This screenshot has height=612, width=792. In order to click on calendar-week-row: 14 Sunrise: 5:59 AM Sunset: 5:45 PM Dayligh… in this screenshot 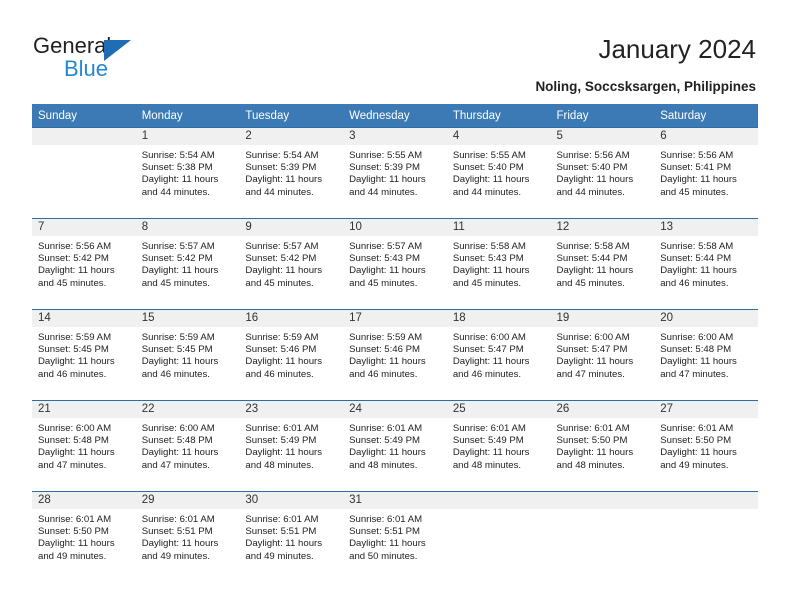, I will do `click(395, 355)`.